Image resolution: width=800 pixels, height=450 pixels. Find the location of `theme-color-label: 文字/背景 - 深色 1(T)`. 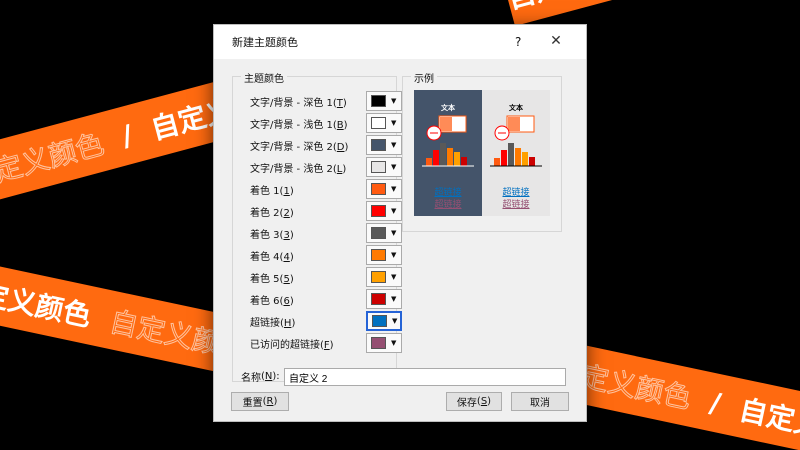

theme-color-label: 文字/背景 - 深色 1(T) is located at coordinates (298, 103).